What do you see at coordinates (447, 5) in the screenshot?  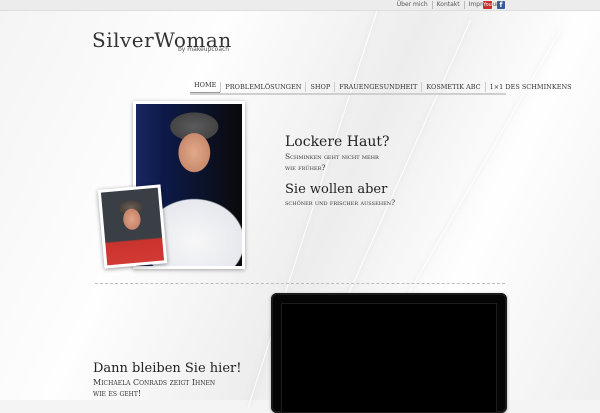 I see `top-link-kontakt: Kontakt` at bounding box center [447, 5].